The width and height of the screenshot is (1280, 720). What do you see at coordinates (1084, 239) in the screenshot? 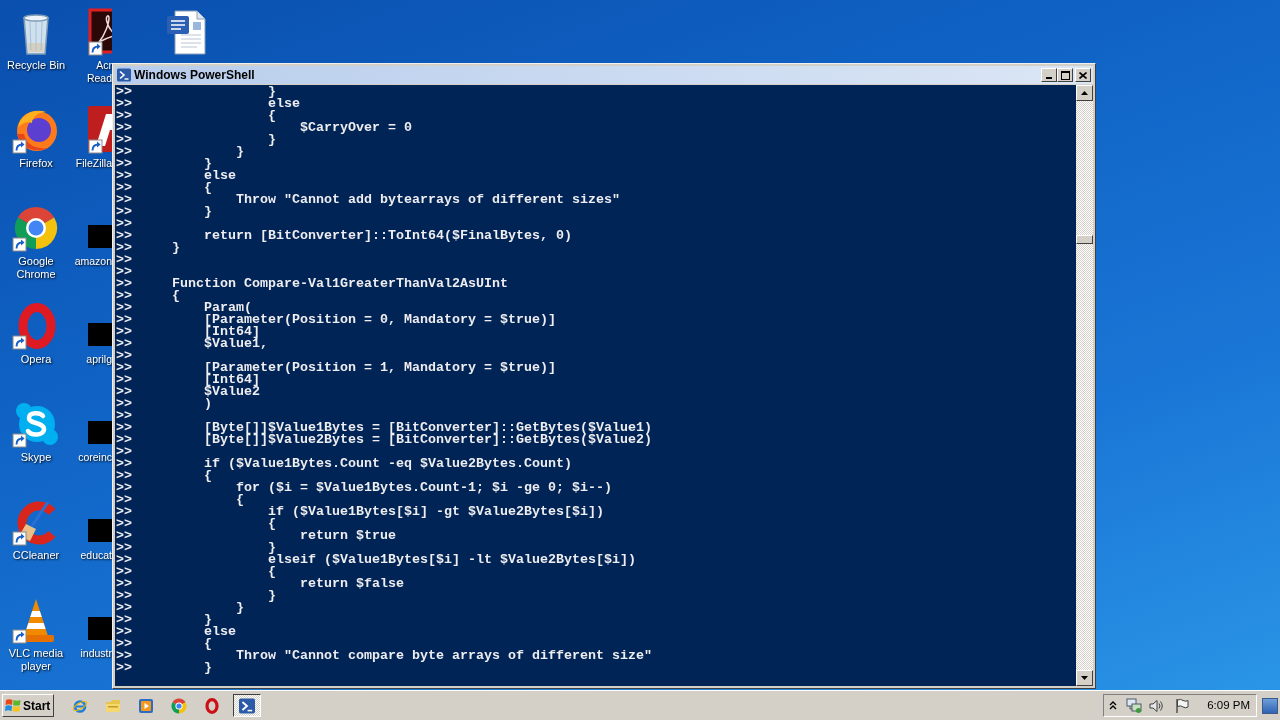
I see `scroll-thumb` at bounding box center [1084, 239].